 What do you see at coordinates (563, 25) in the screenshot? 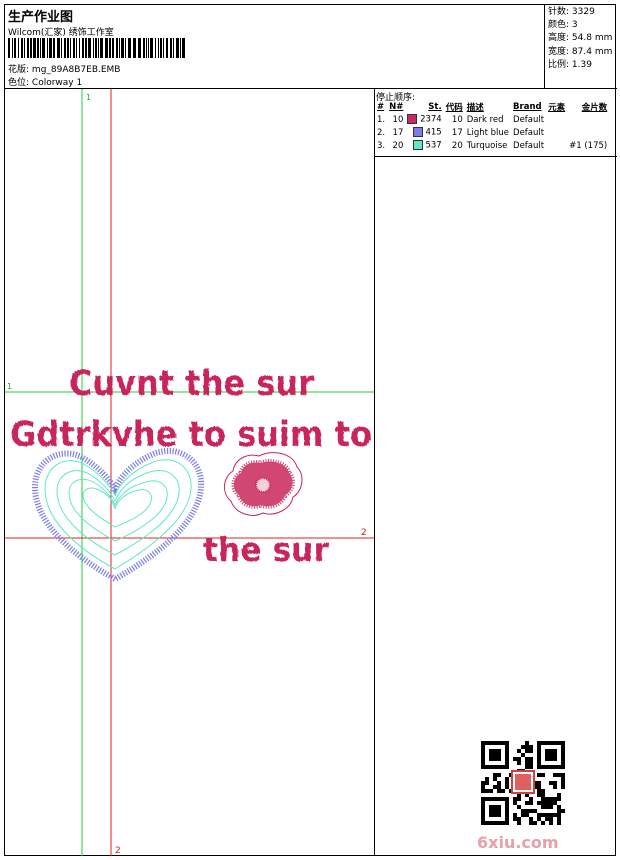
I see `stat-colors: 颜色: 3` at bounding box center [563, 25].